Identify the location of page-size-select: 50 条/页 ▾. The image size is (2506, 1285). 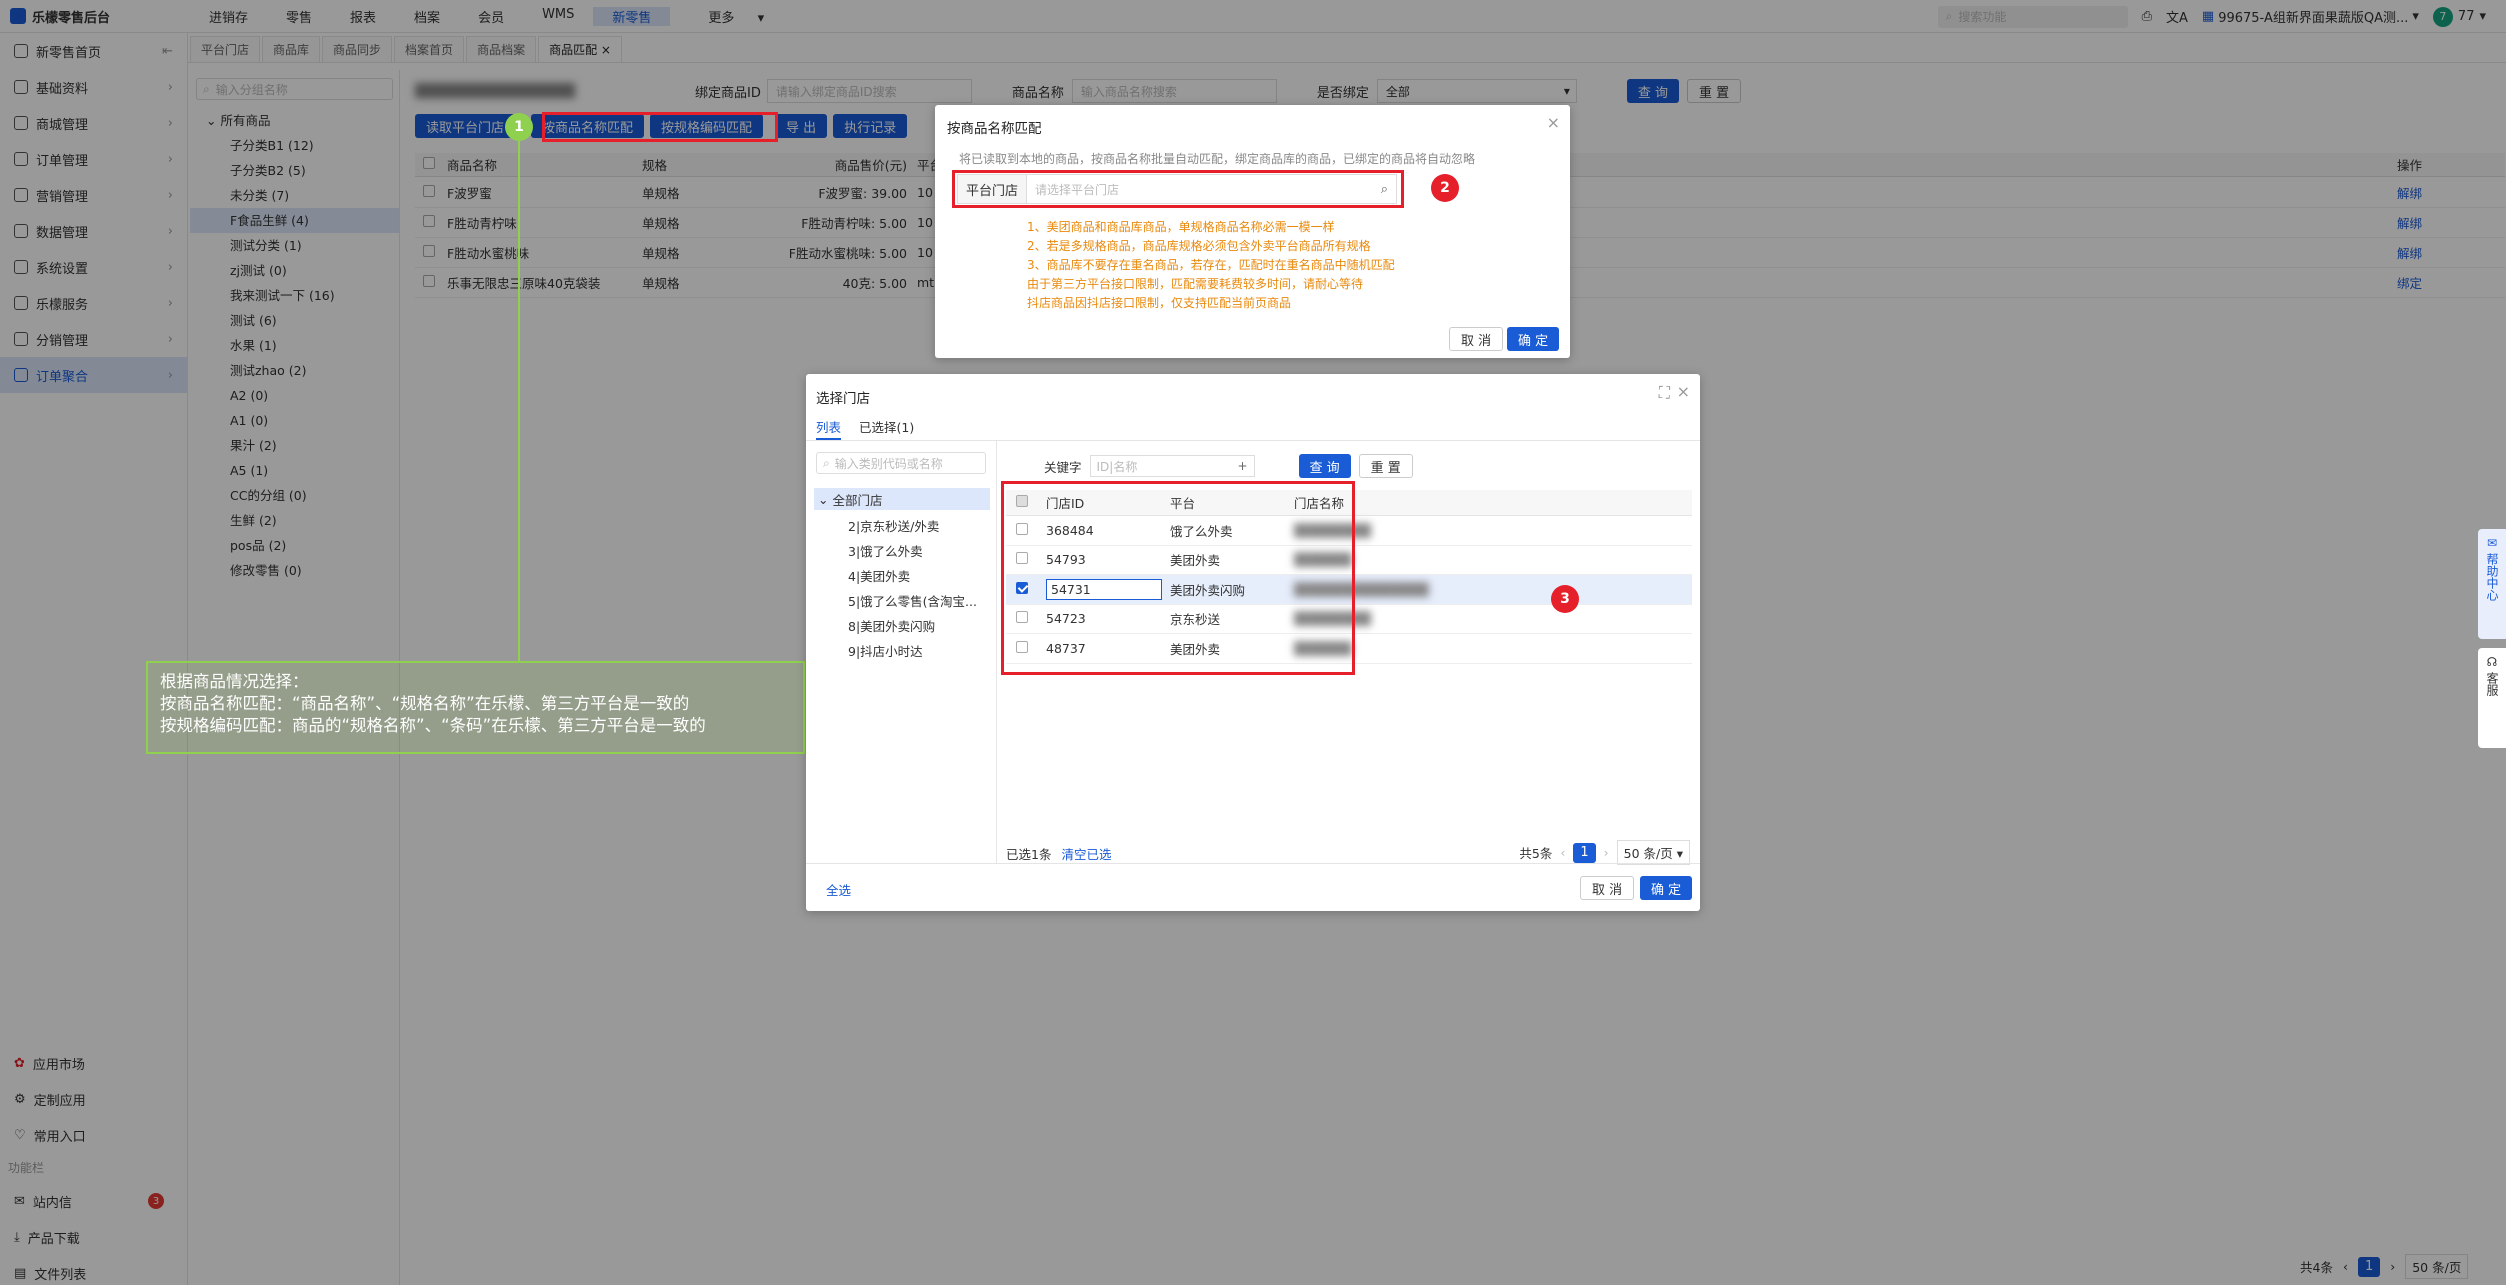
(1653, 852).